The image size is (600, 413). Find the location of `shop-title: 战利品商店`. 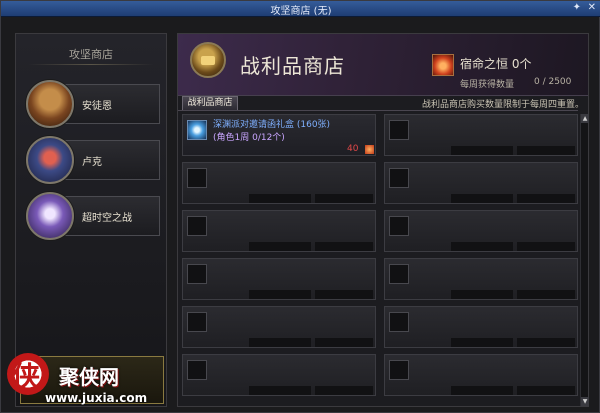

shop-title: 战利品商店 is located at coordinates (292, 66).